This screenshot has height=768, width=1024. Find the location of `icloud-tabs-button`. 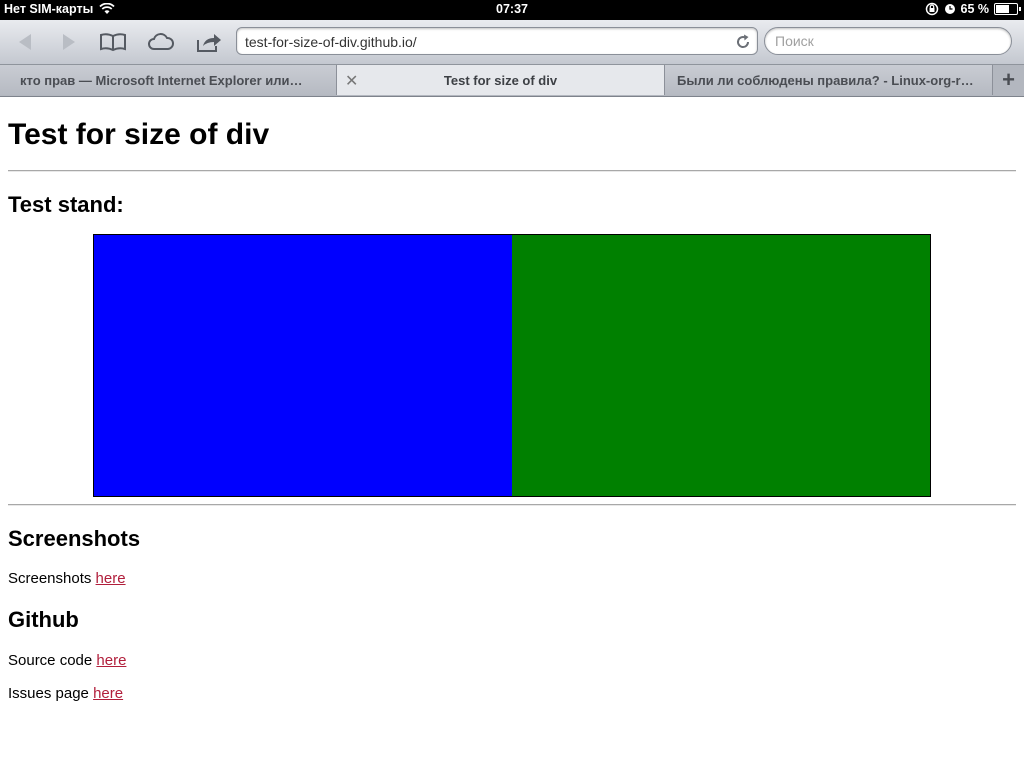

icloud-tabs-button is located at coordinates (161, 42).